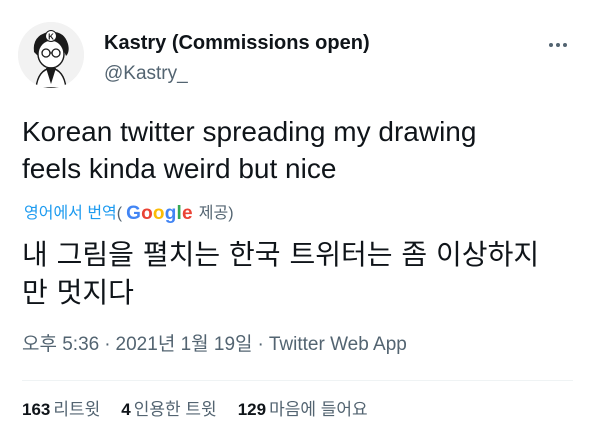 This screenshot has width=593, height=446. I want to click on avatar-badge-letter: K, so click(51, 37).